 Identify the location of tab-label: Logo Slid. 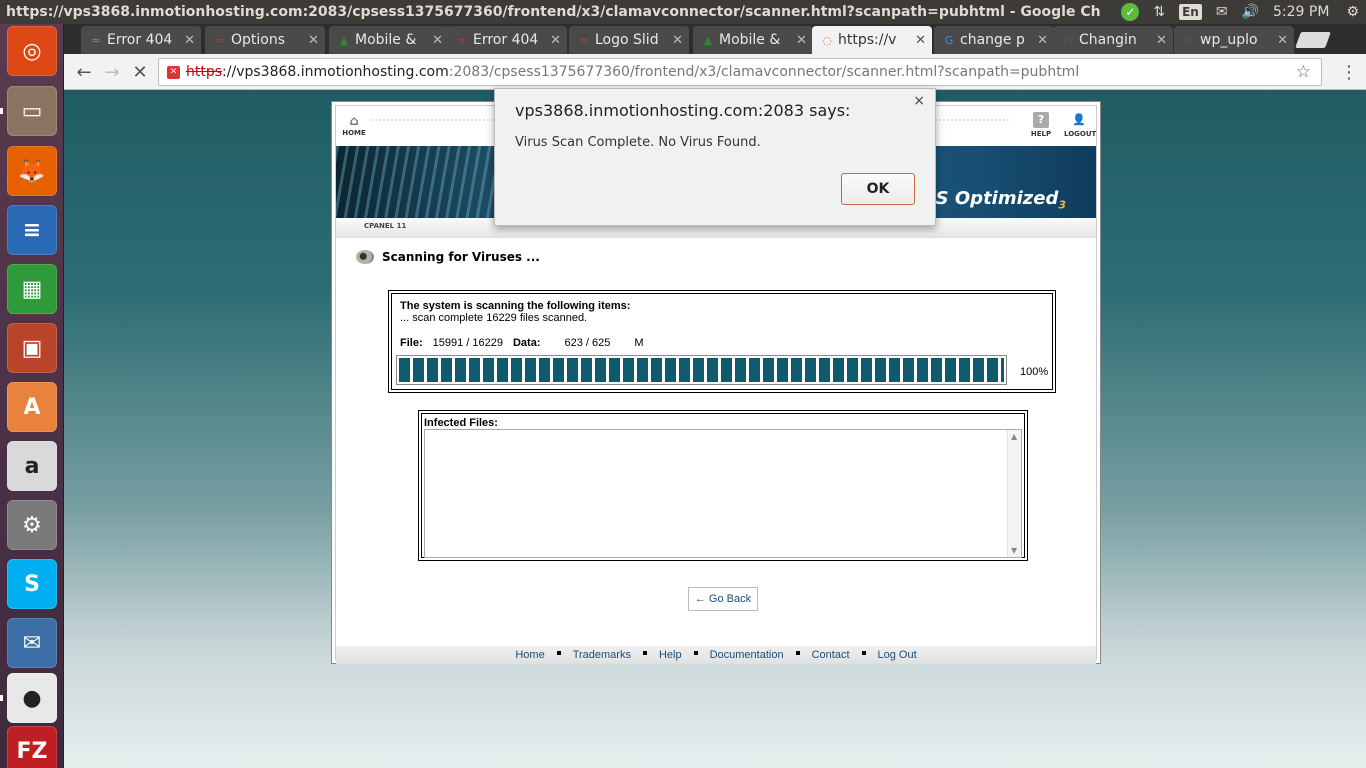
(627, 40).